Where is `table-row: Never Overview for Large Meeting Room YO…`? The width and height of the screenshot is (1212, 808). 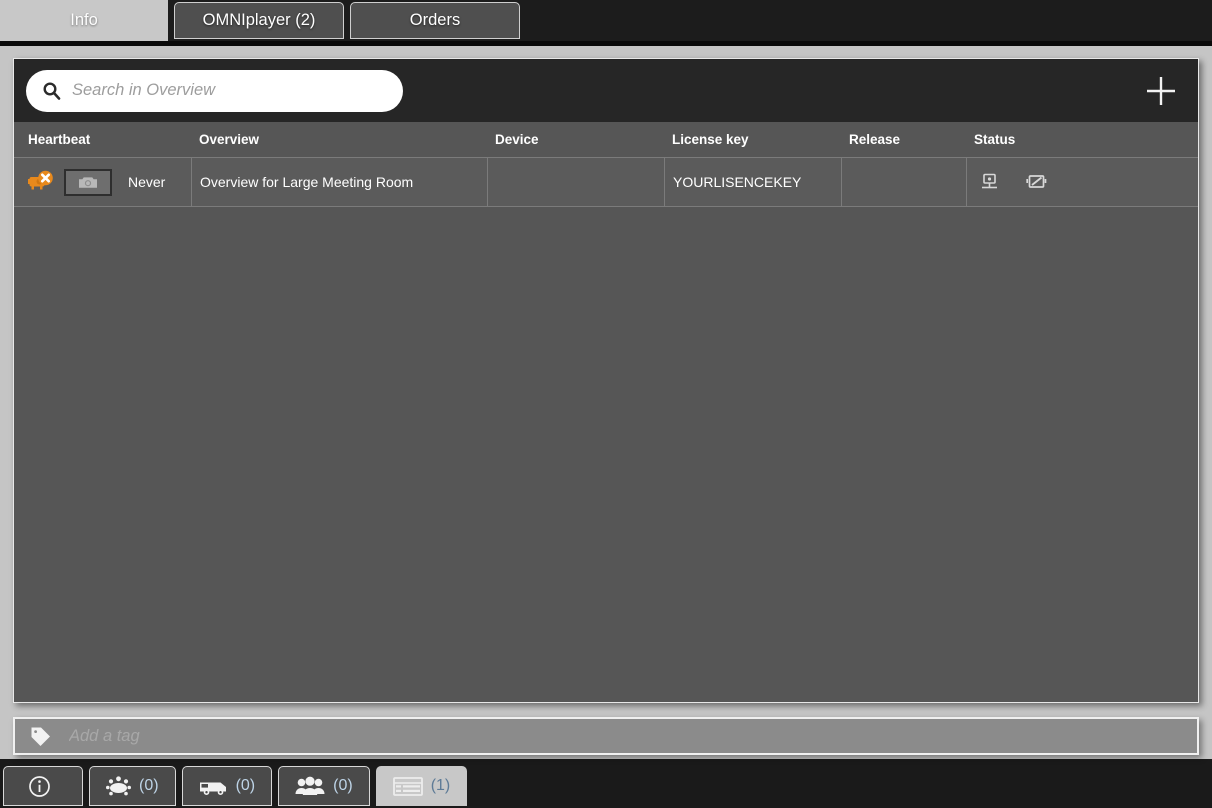 table-row: Never Overview for Large Meeting Room YO… is located at coordinates (606, 182).